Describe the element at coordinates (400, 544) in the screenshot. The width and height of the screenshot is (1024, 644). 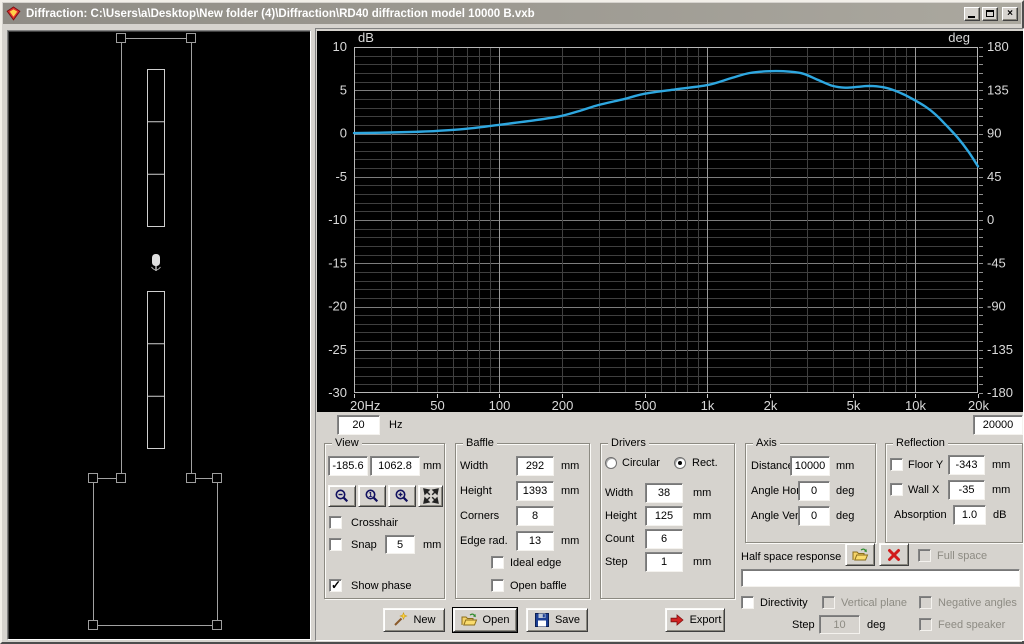
I see `snap-value-field` at that location.